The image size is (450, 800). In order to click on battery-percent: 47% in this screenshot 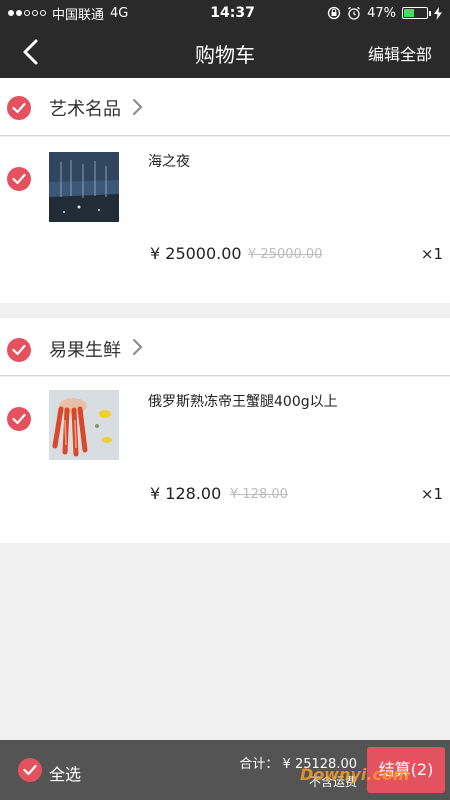, I will do `click(381, 13)`.